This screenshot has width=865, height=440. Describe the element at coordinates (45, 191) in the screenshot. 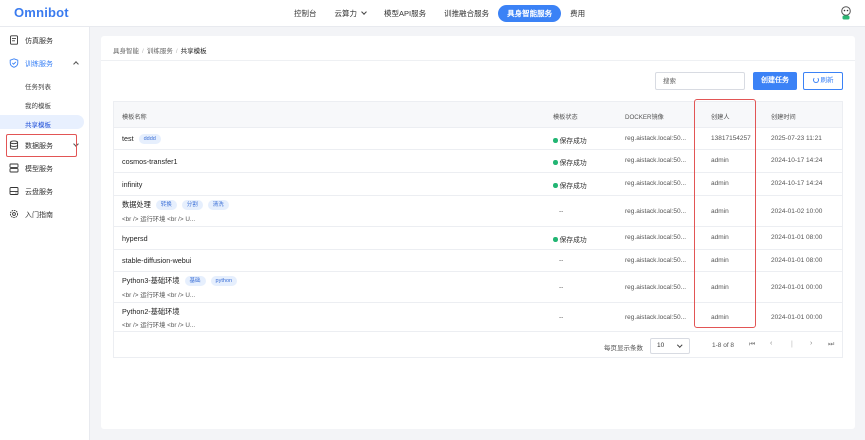

I see `sidebar-item-cloud-disk: 云盘服务` at that location.